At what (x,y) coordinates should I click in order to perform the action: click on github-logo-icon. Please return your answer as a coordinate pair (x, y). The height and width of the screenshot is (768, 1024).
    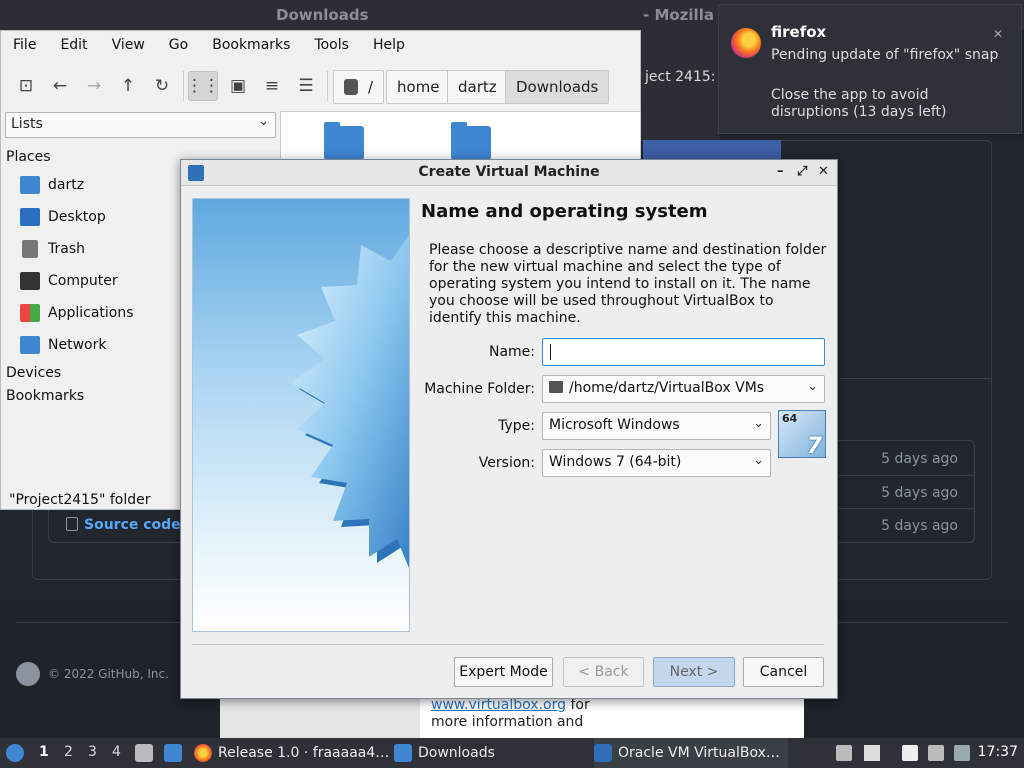
    Looking at the image, I should click on (28, 674).